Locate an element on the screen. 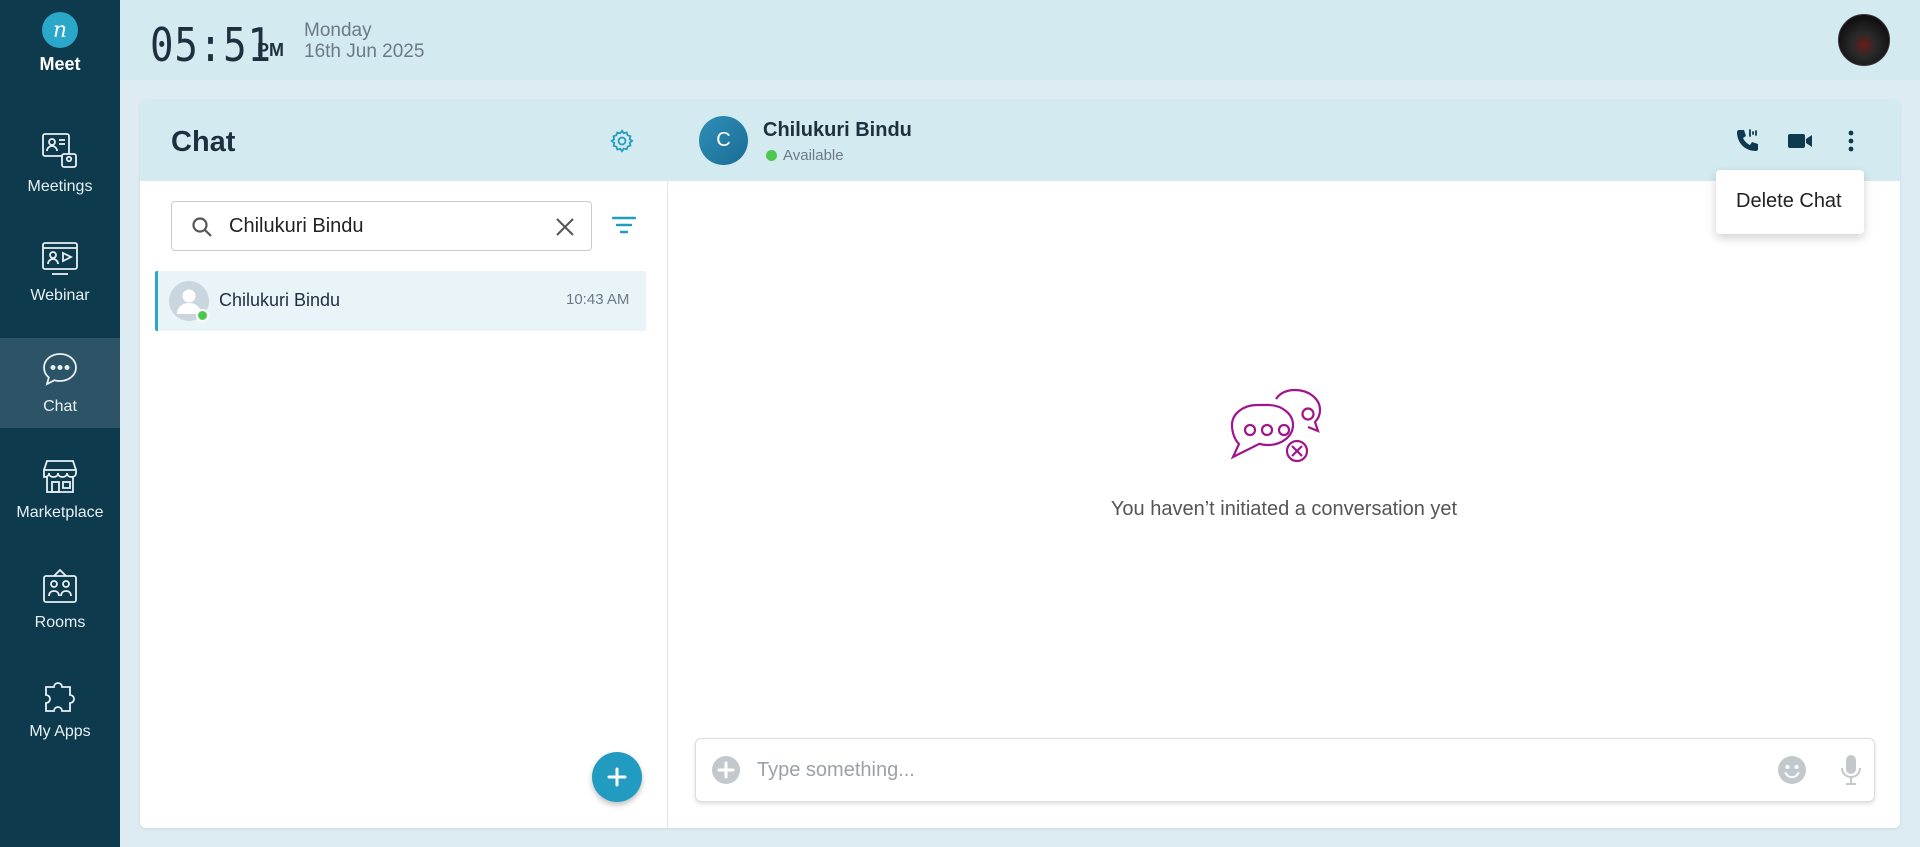 Image resolution: width=1920 pixels, height=847 pixels. logo-mark-icon: n is located at coordinates (60, 30).